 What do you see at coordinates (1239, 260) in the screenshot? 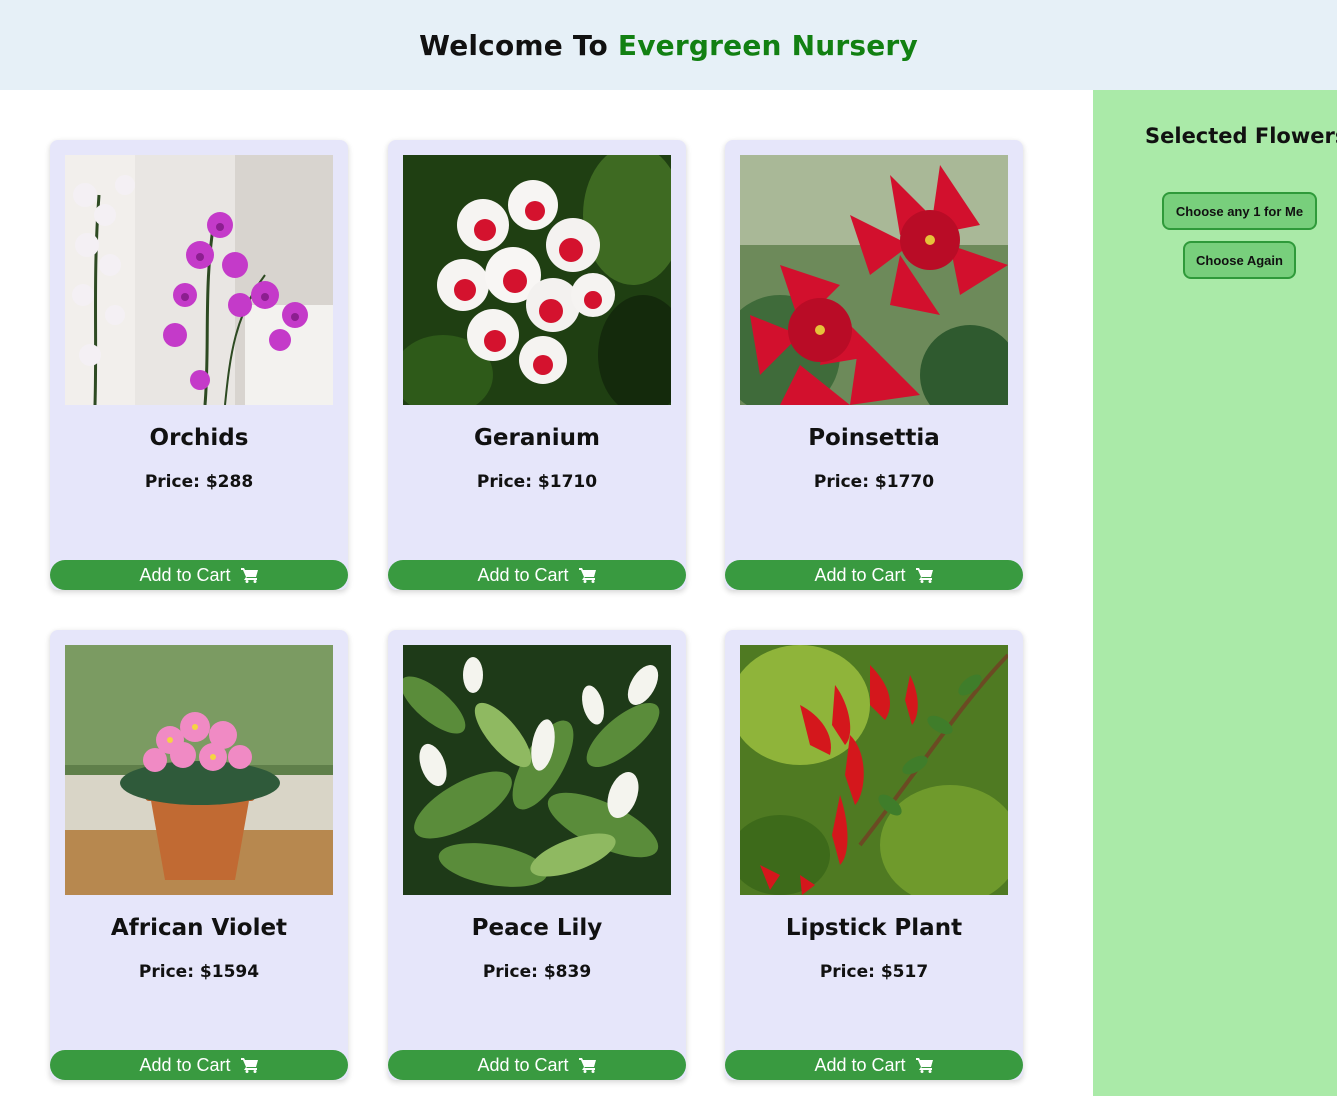
I see `choose-again-button: Choose Again` at bounding box center [1239, 260].